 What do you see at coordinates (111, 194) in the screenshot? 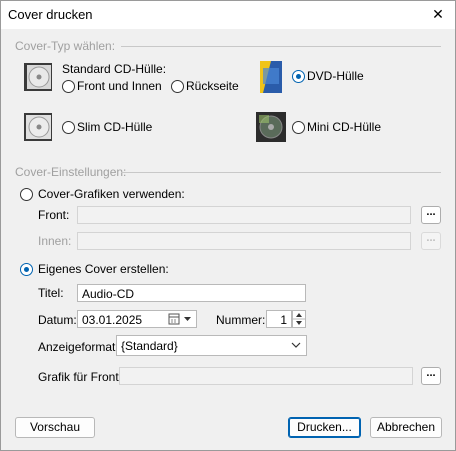
I see `use-graphics-label: Cover-Grafiken verwenden:` at bounding box center [111, 194].